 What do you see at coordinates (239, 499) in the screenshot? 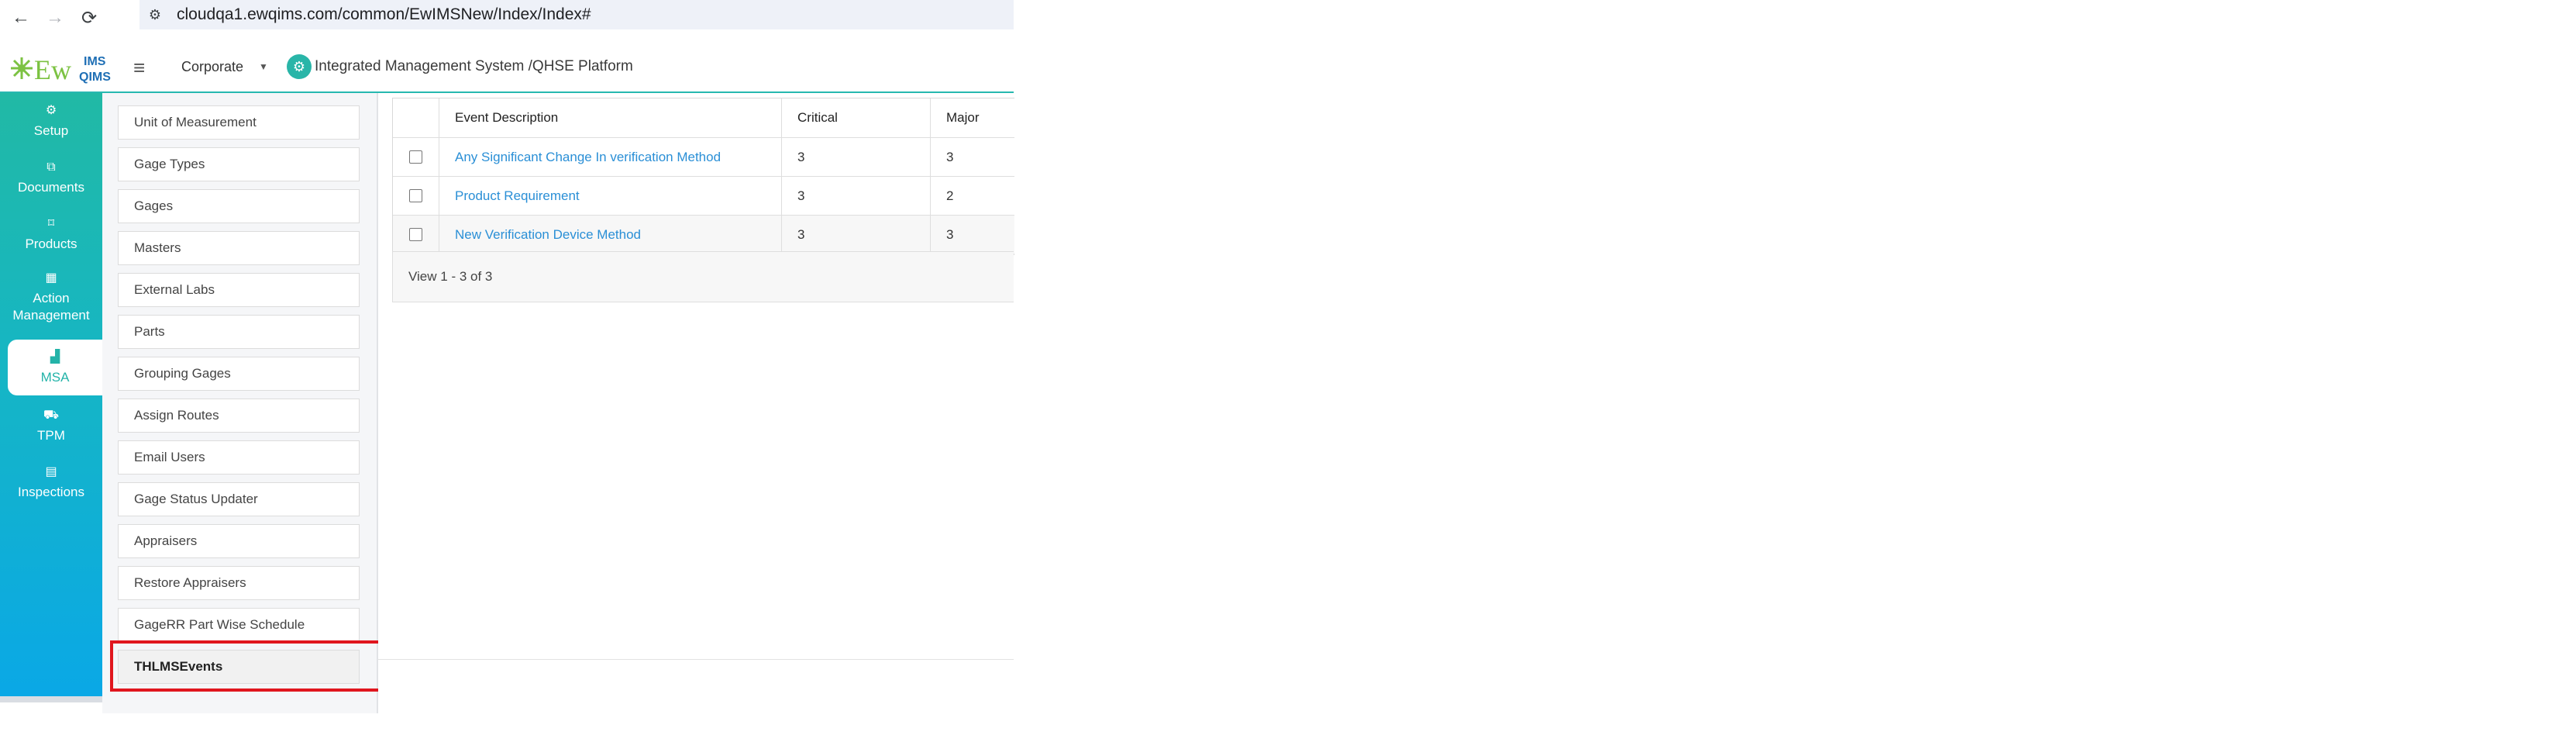
I see `submenu-gage-status-updater: Gage Status Updater` at bounding box center [239, 499].